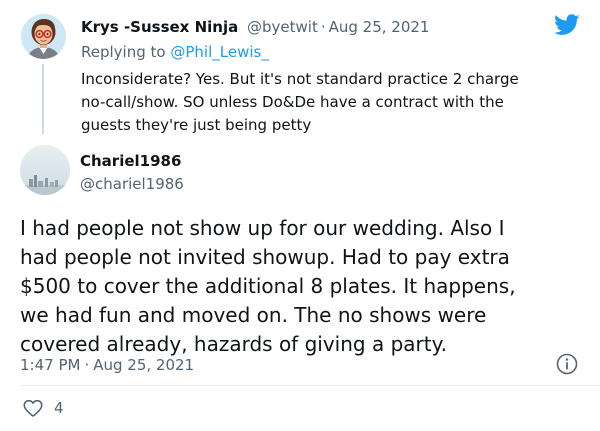 This screenshot has height=431, width=600. Describe the element at coordinates (43, 99) in the screenshot. I see `thread-connector-line` at that location.